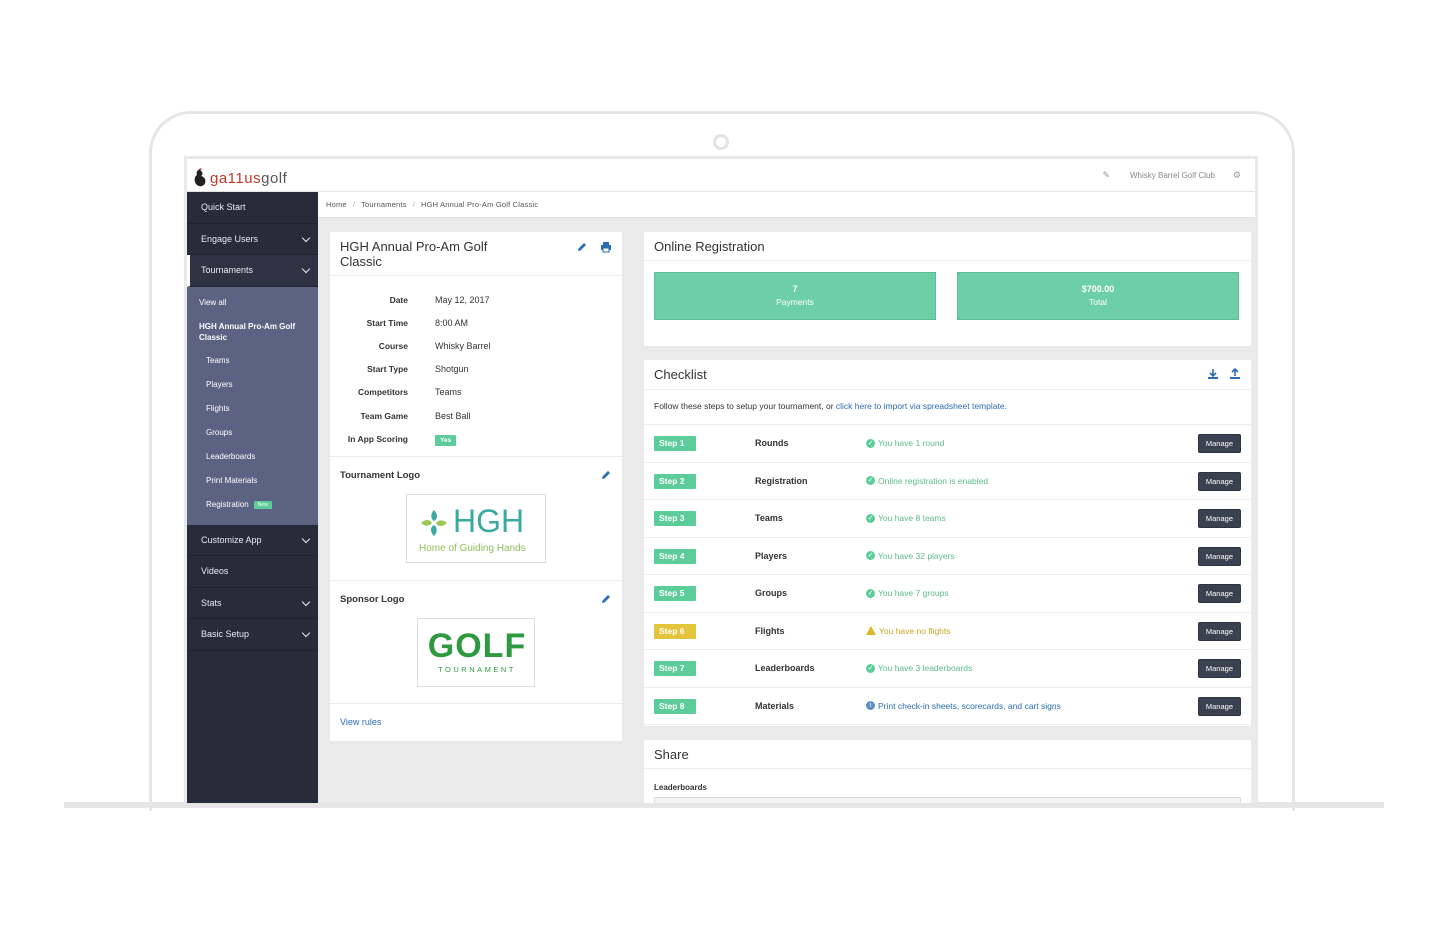 The width and height of the screenshot is (1440, 938). Describe the element at coordinates (252, 409) in the screenshot. I see `submenu-flights: Flights` at that location.